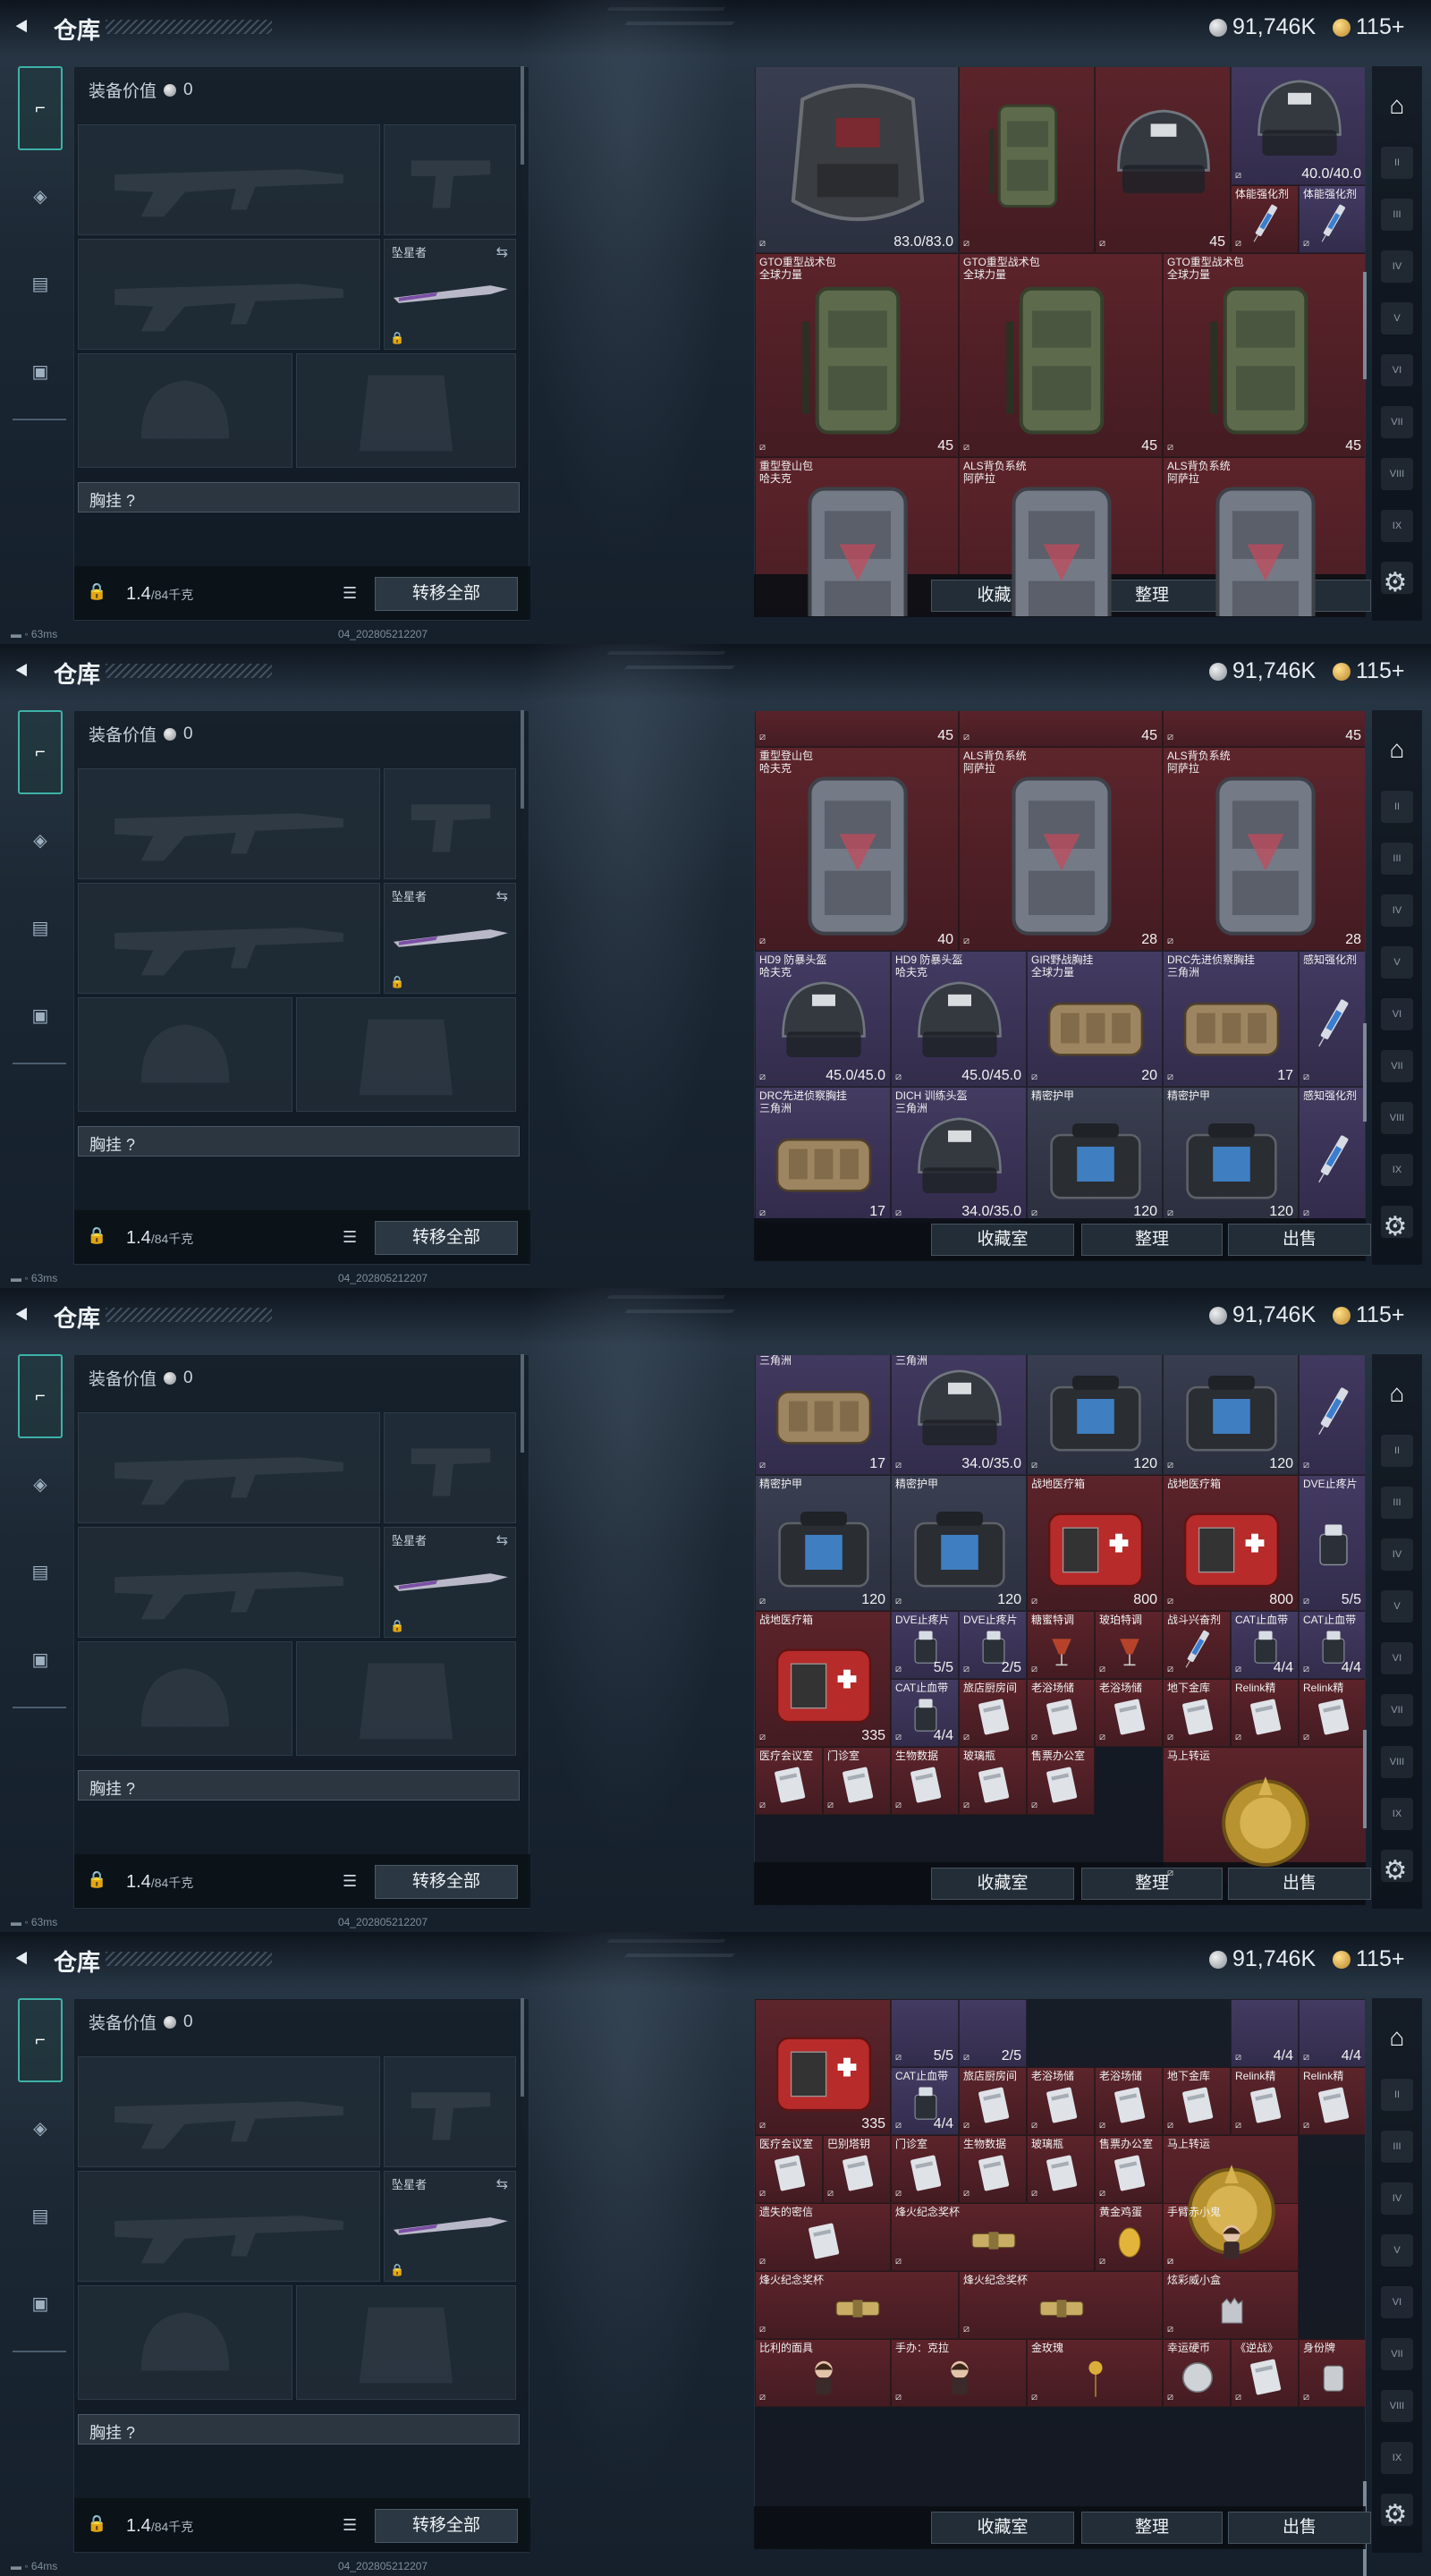  I want to click on stash-item: 烽火纪念奖杯 ⧄, so click(857, 2305).